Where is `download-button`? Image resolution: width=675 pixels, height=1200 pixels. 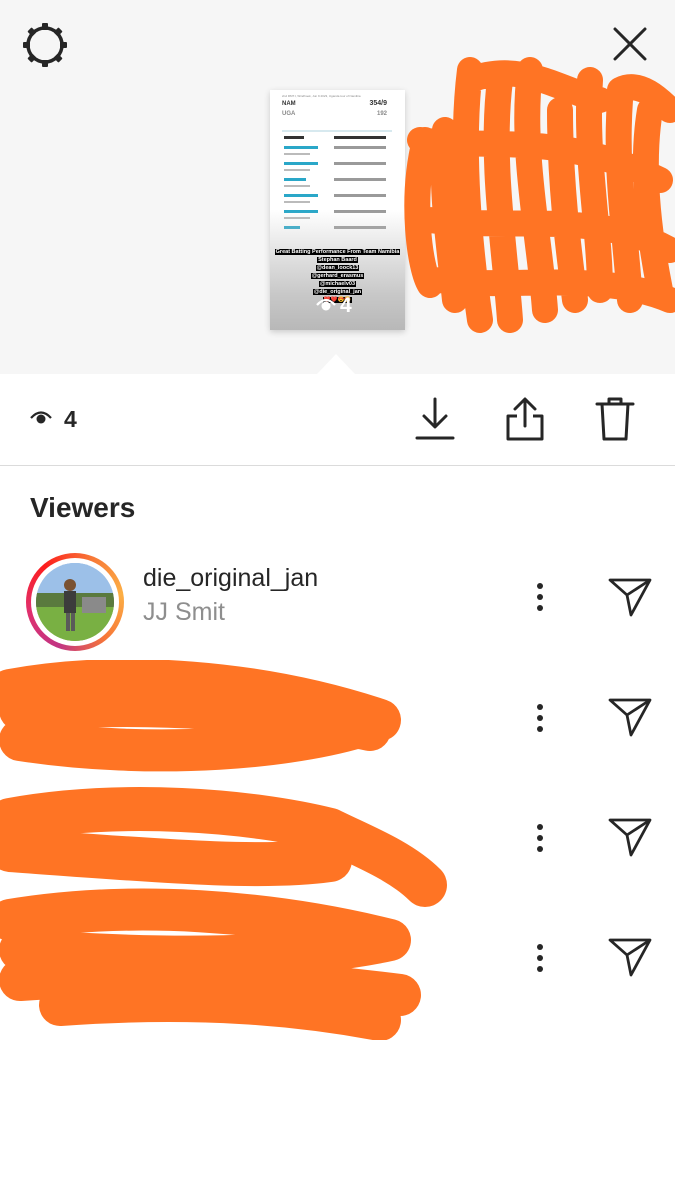
download-button is located at coordinates (435, 421).